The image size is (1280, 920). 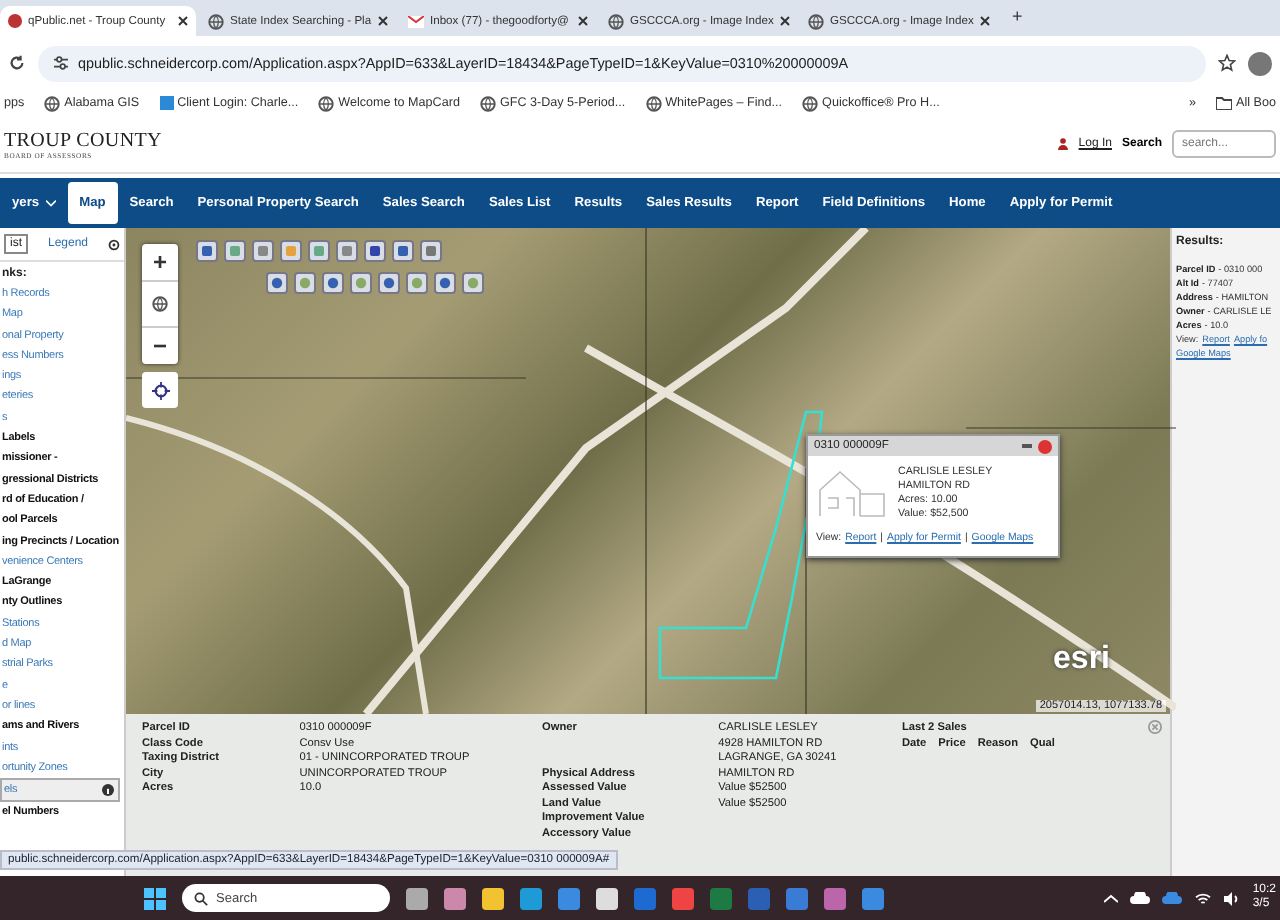 I want to click on chevron-icon, so click(x=1111, y=898).